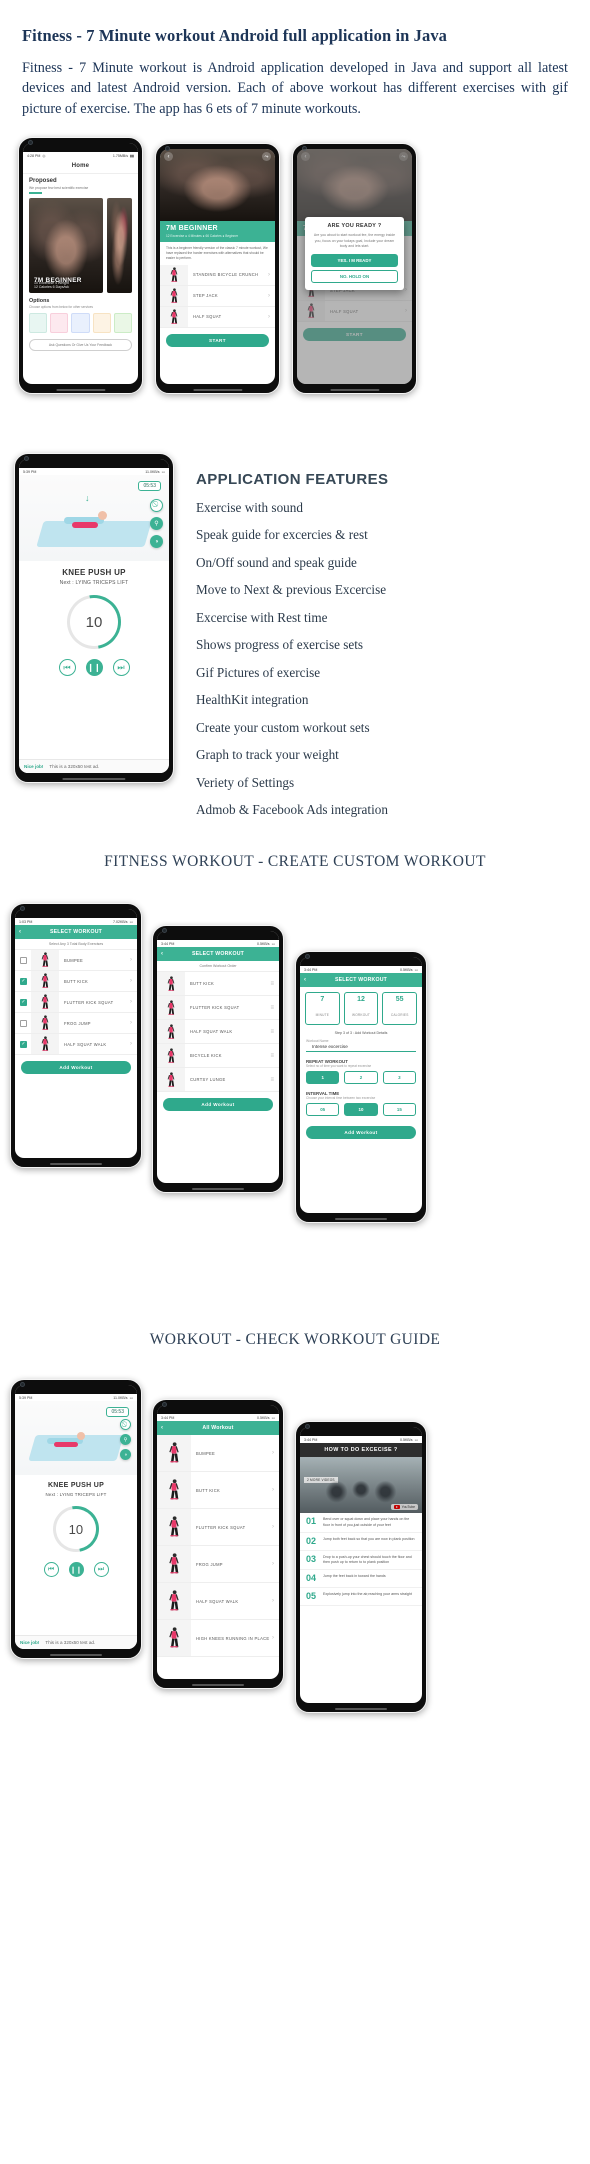  What do you see at coordinates (38, 323) in the screenshot?
I see `option-history` at bounding box center [38, 323].